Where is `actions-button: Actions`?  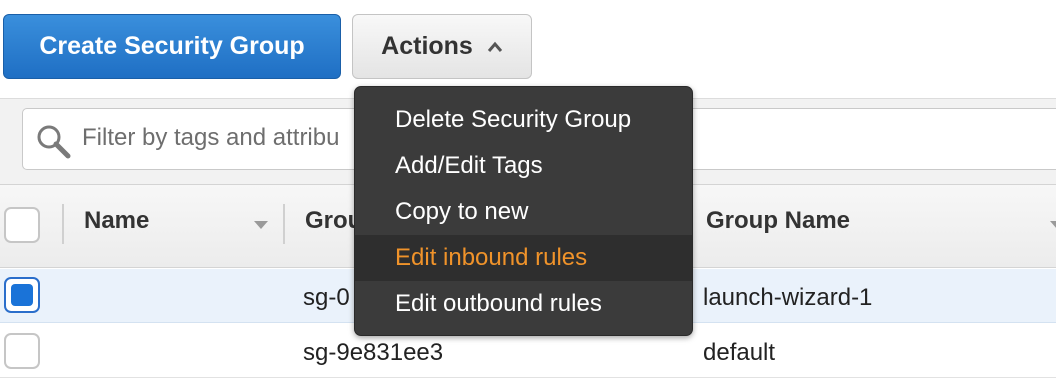 actions-button: Actions is located at coordinates (442, 46).